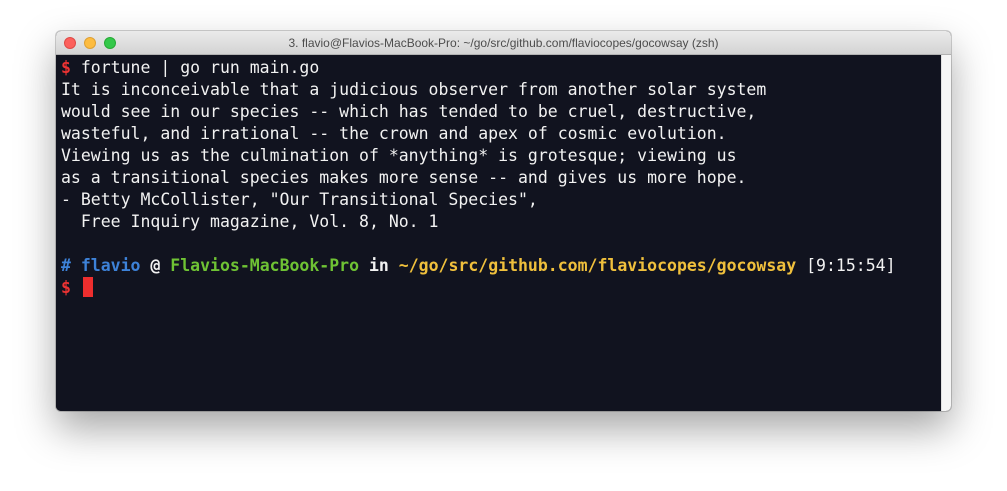 Image resolution: width=1007 pixels, height=491 pixels. I want to click on prompt-path: ~/go/src/github.com/flaviocopes/gocowsay, so click(597, 265).